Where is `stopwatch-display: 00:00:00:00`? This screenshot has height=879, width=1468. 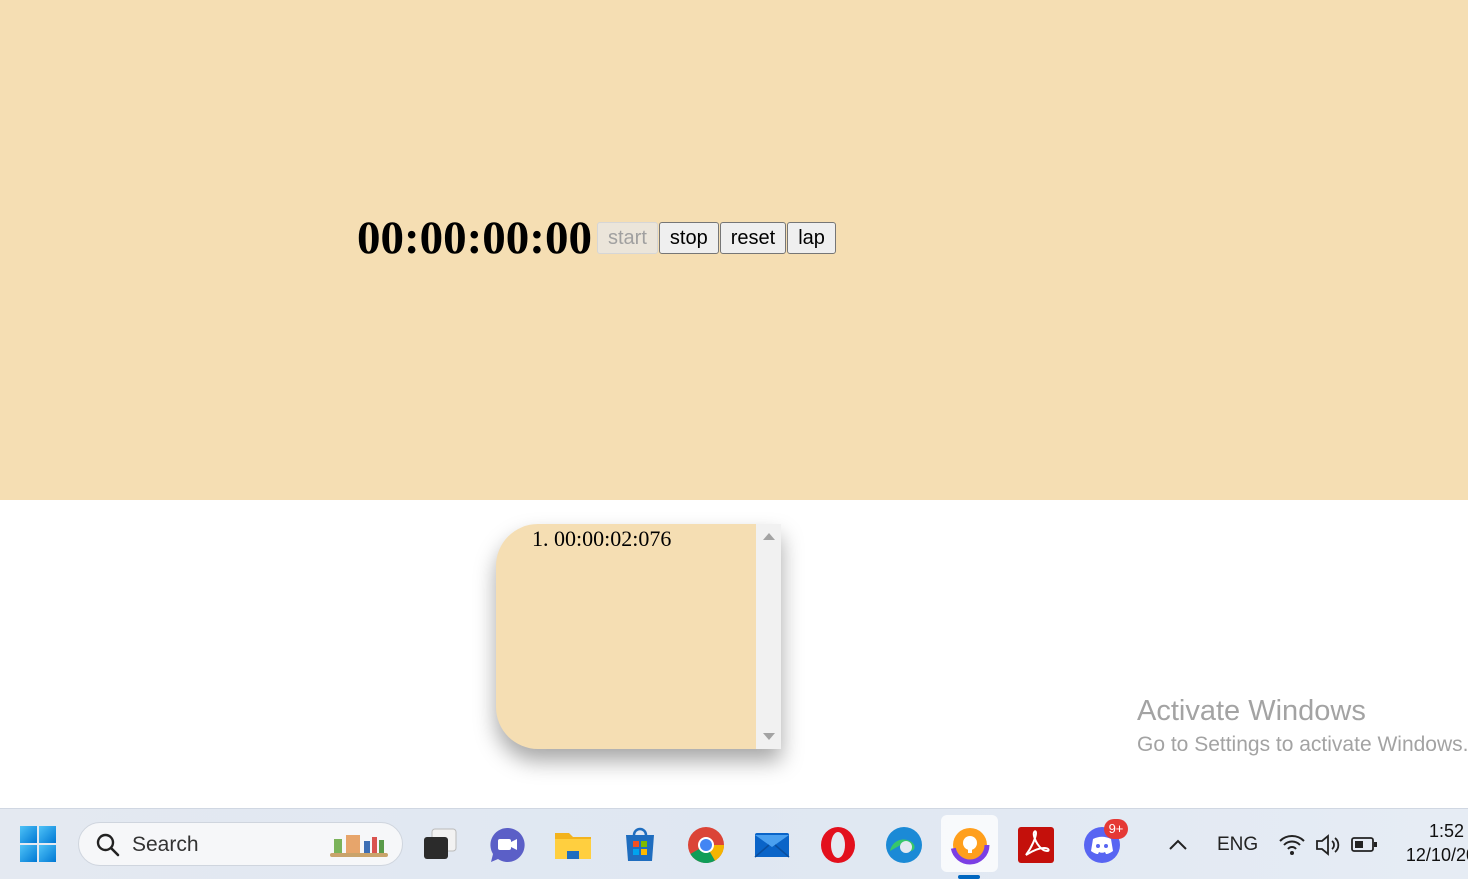
stopwatch-display: 00:00:00:00 is located at coordinates (474, 238).